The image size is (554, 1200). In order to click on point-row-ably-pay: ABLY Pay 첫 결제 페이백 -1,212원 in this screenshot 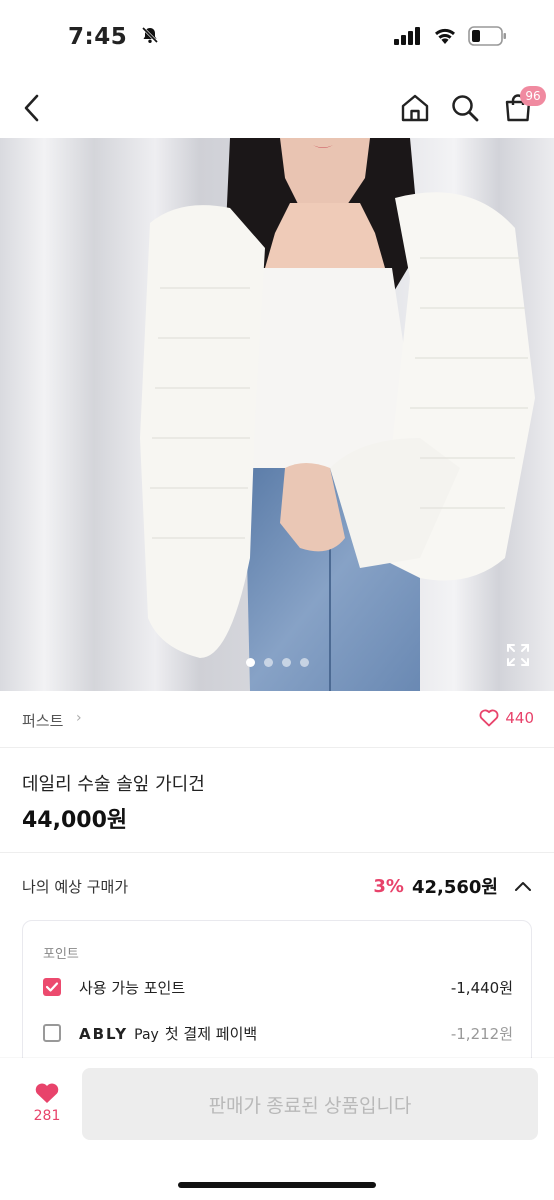, I will do `click(278, 1033)`.